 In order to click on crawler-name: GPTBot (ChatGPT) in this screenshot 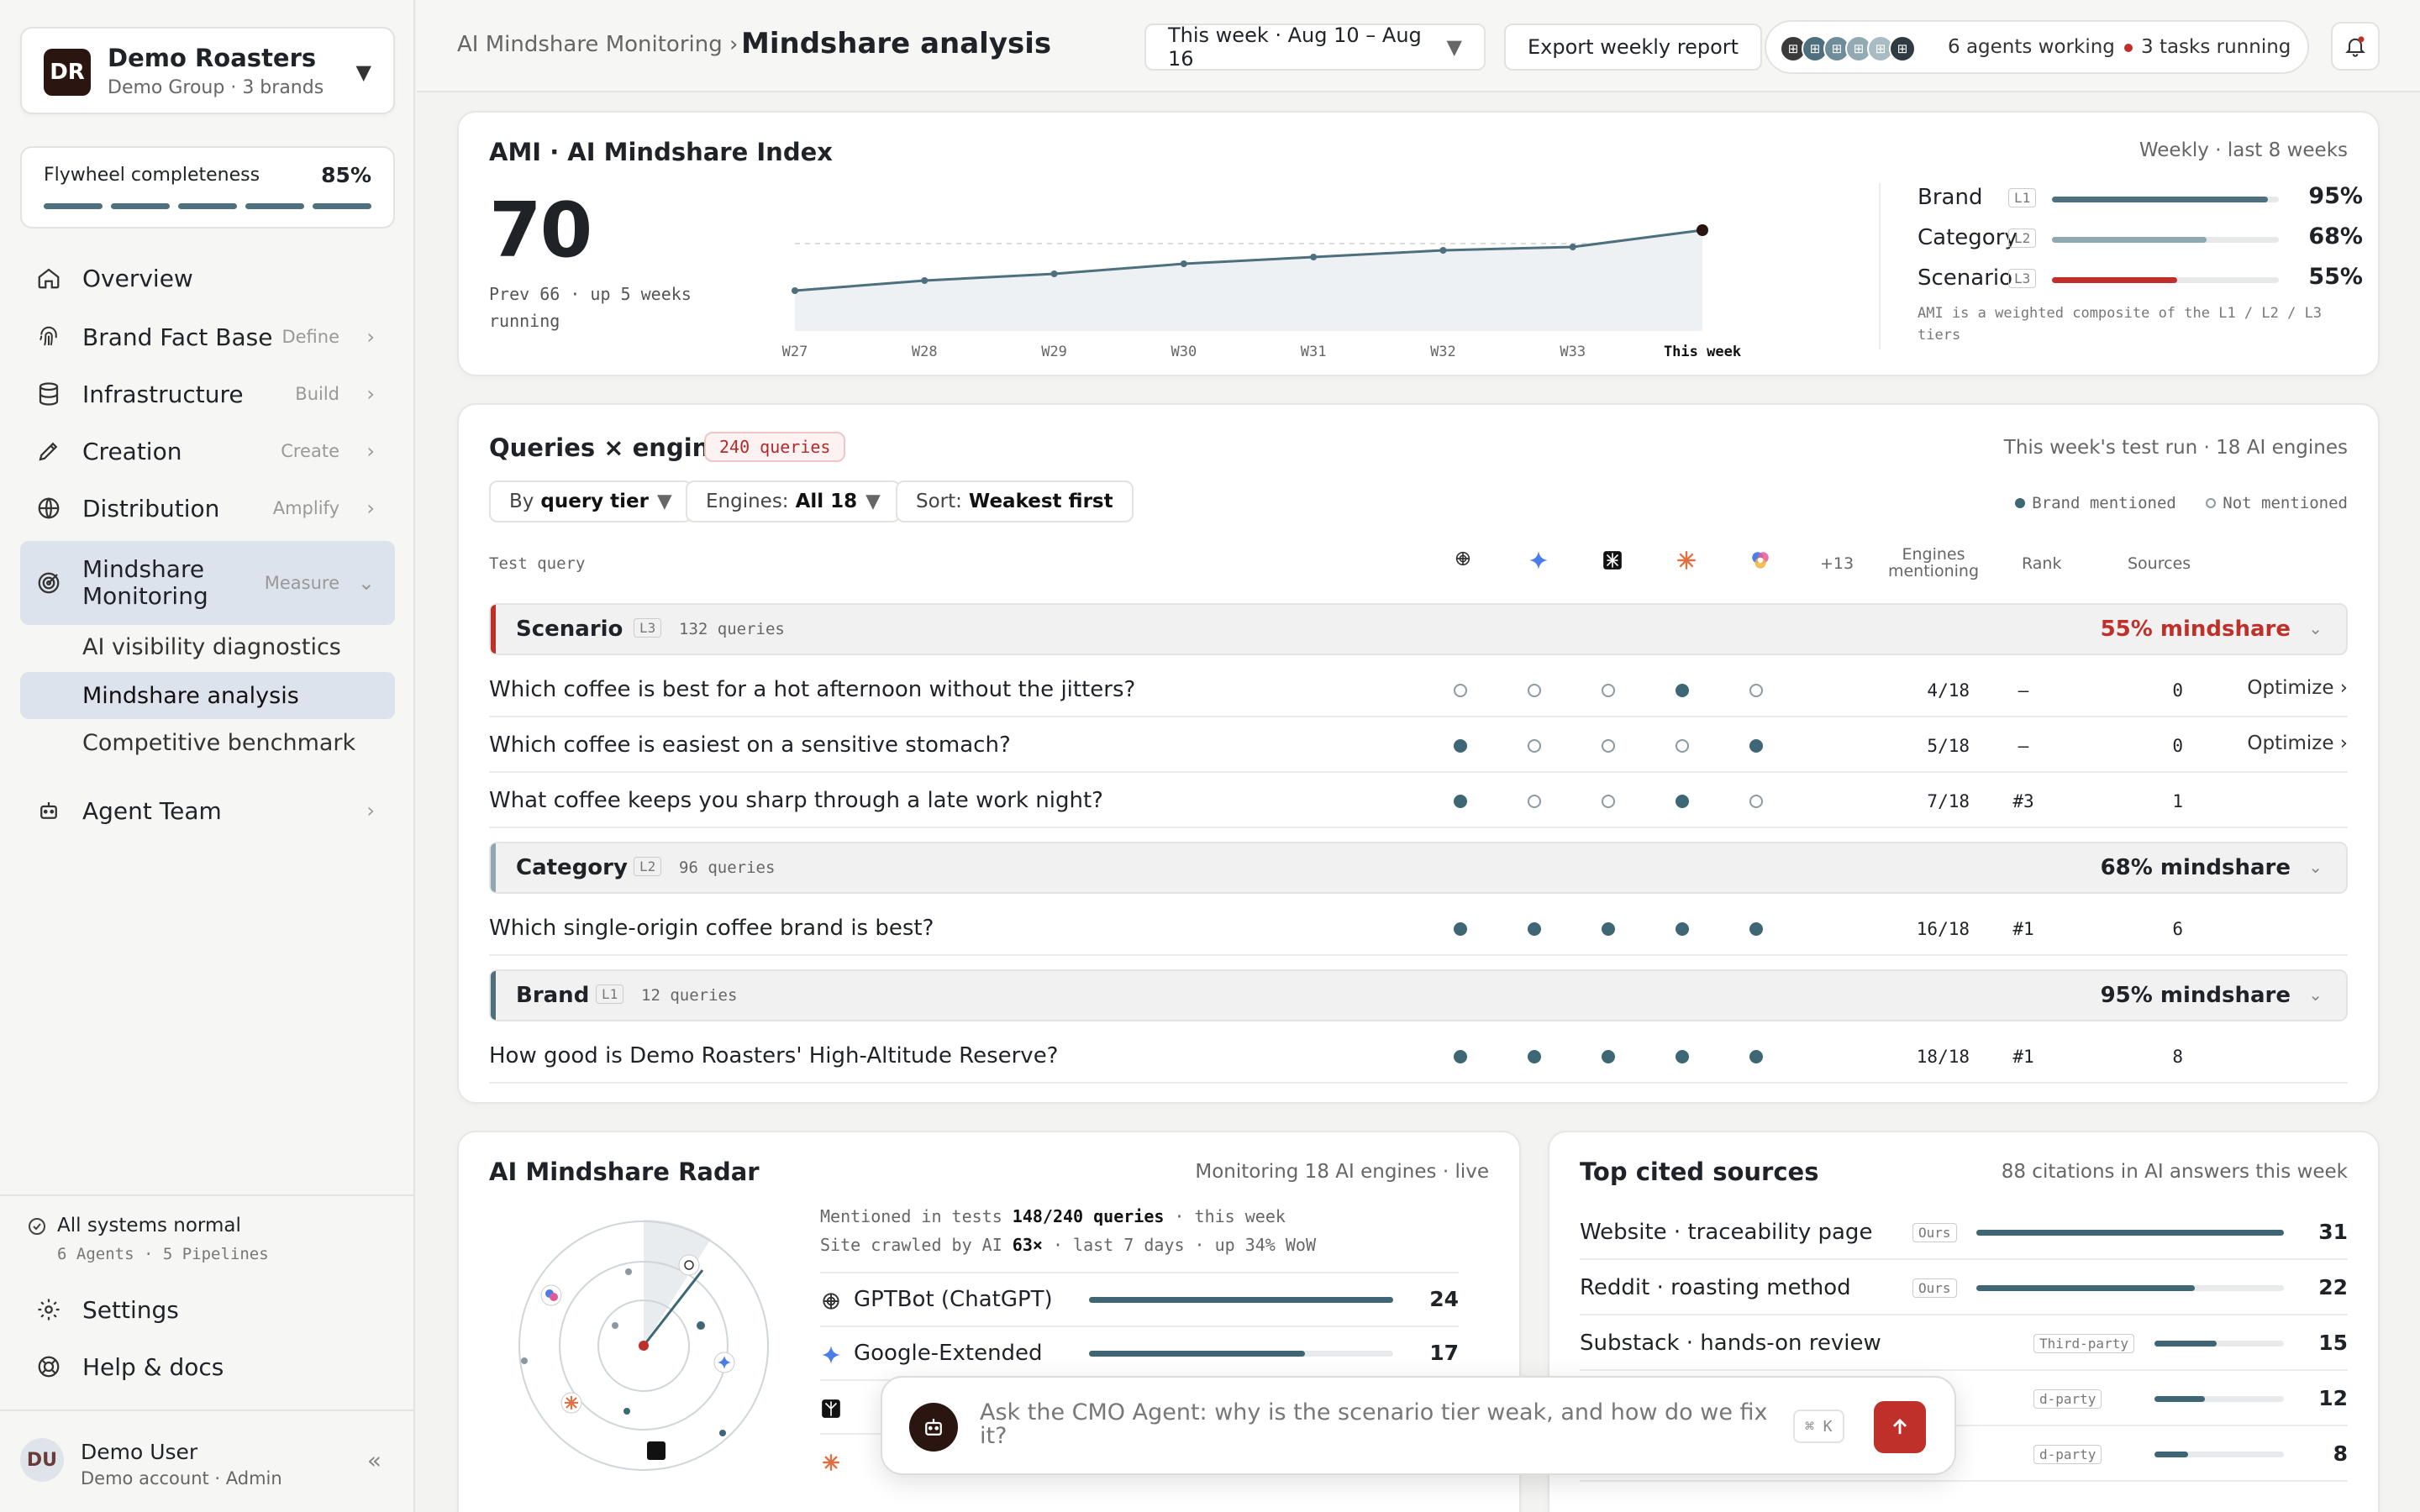, I will do `click(954, 1299)`.